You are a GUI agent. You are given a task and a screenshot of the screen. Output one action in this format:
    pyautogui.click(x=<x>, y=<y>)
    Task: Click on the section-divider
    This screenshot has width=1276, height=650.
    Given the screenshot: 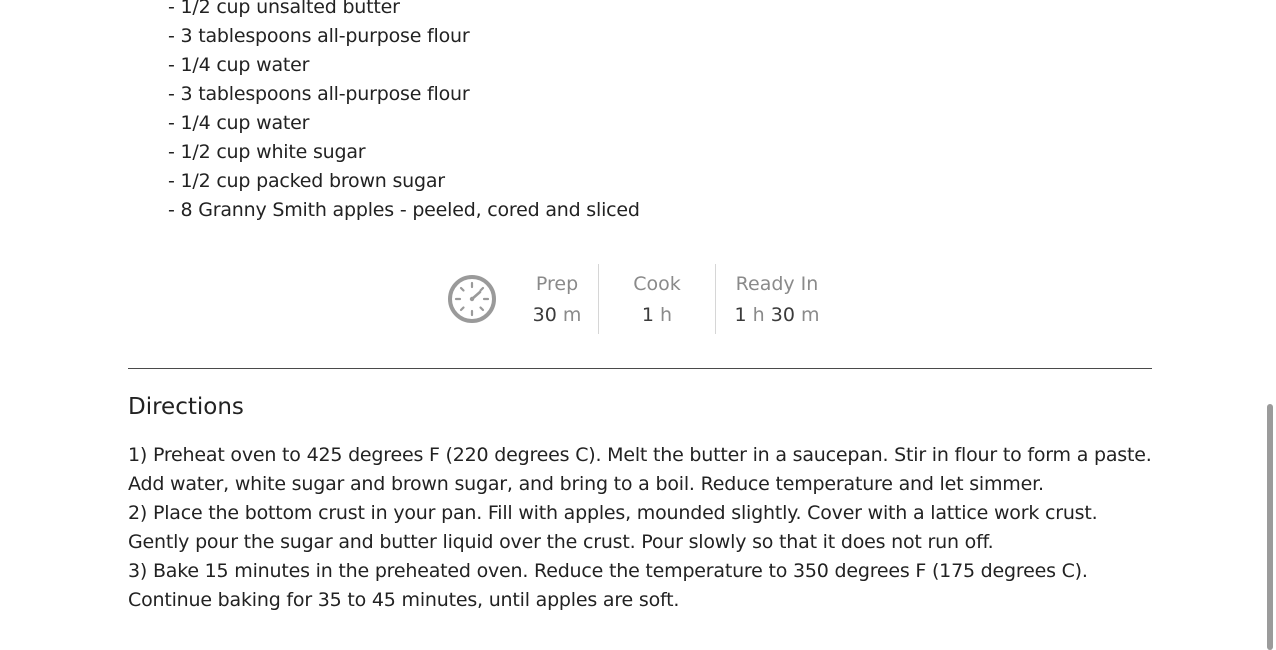 What is the action you would take?
    pyautogui.click(x=640, y=368)
    